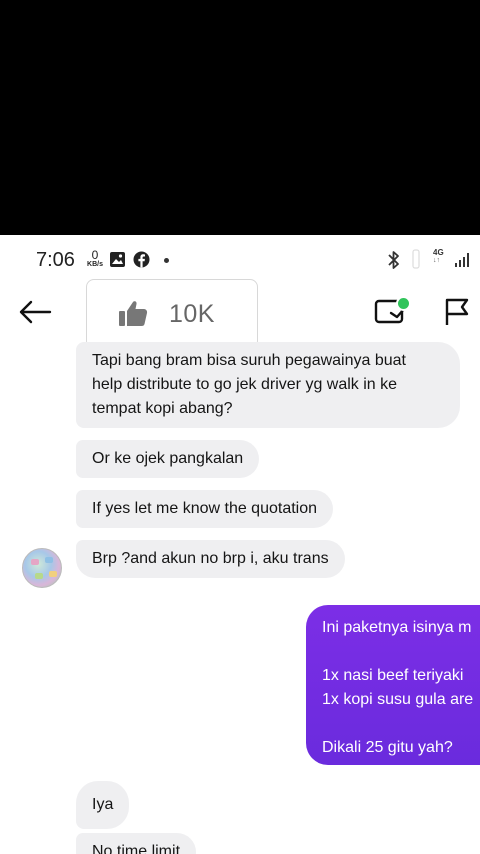 The width and height of the screenshot is (480, 854). I want to click on net-speed: 0 KB/s, so click(95, 258).